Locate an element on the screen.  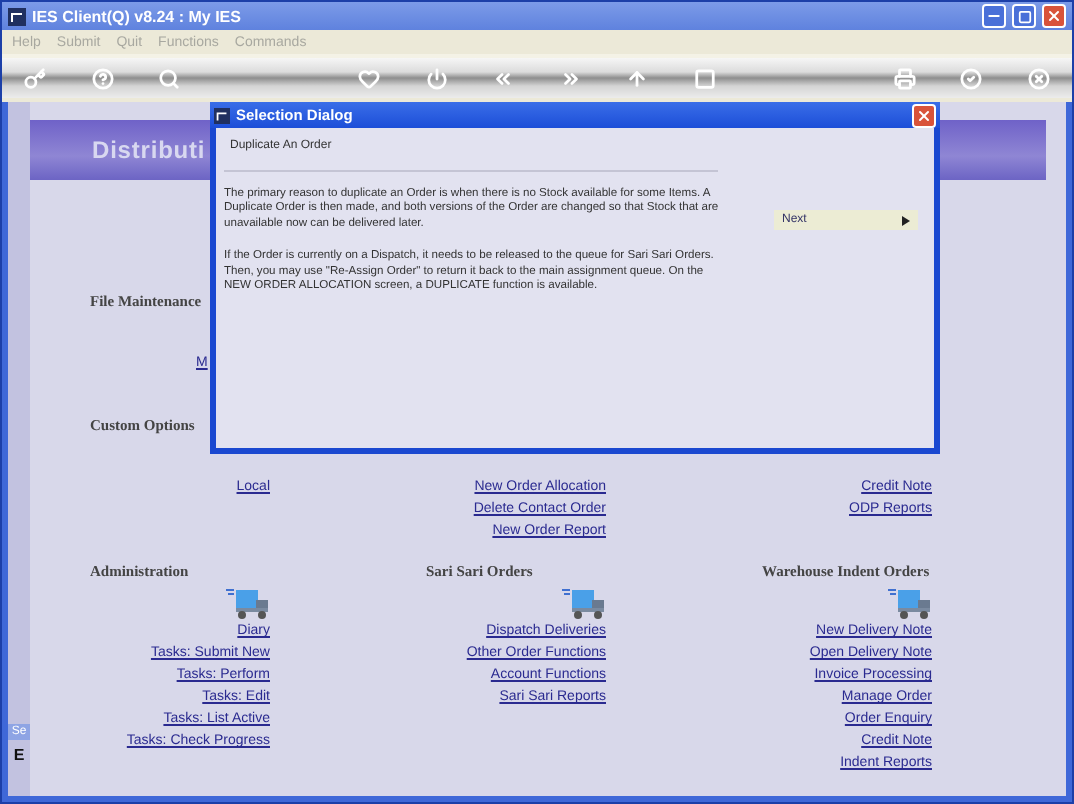
dialog-close-button is located at coordinates (924, 115).